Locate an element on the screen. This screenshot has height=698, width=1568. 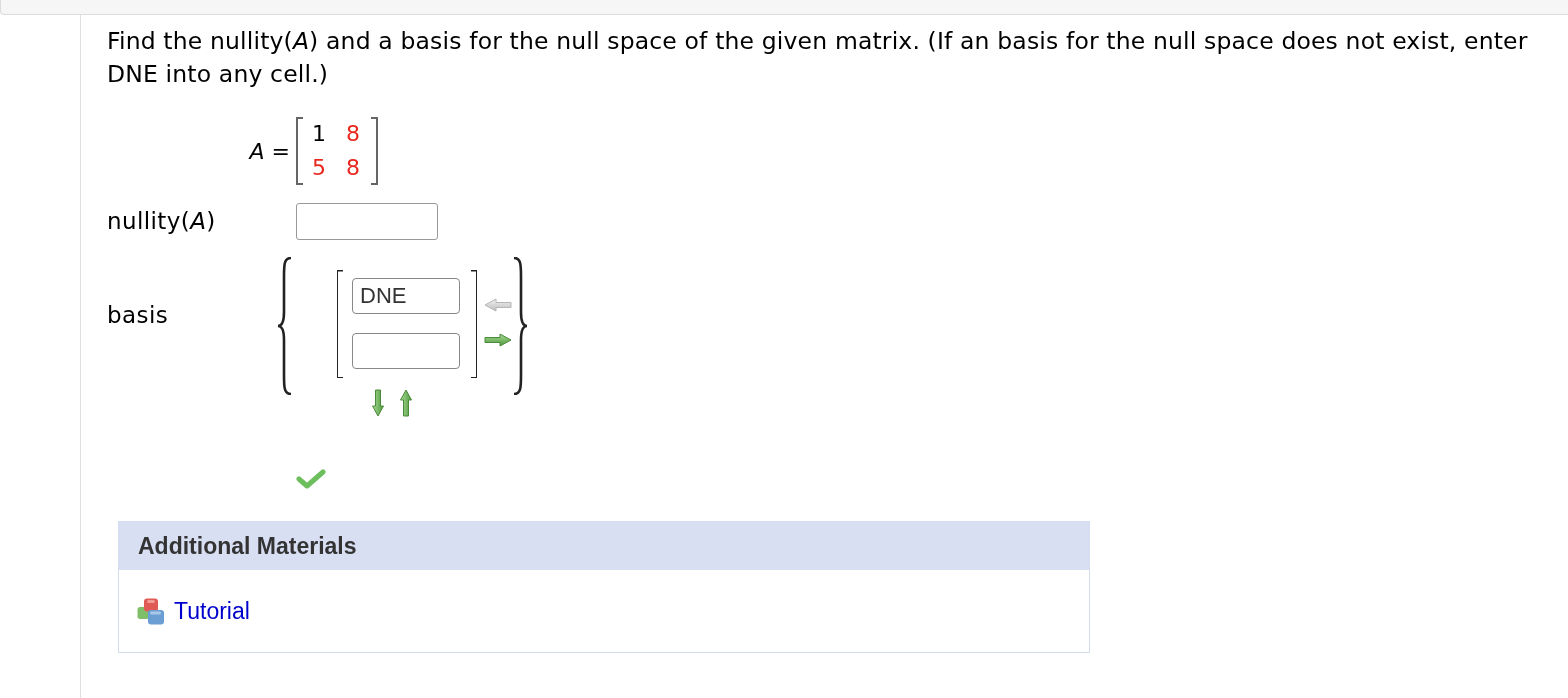
field-label: basis is located at coordinates (138, 315).